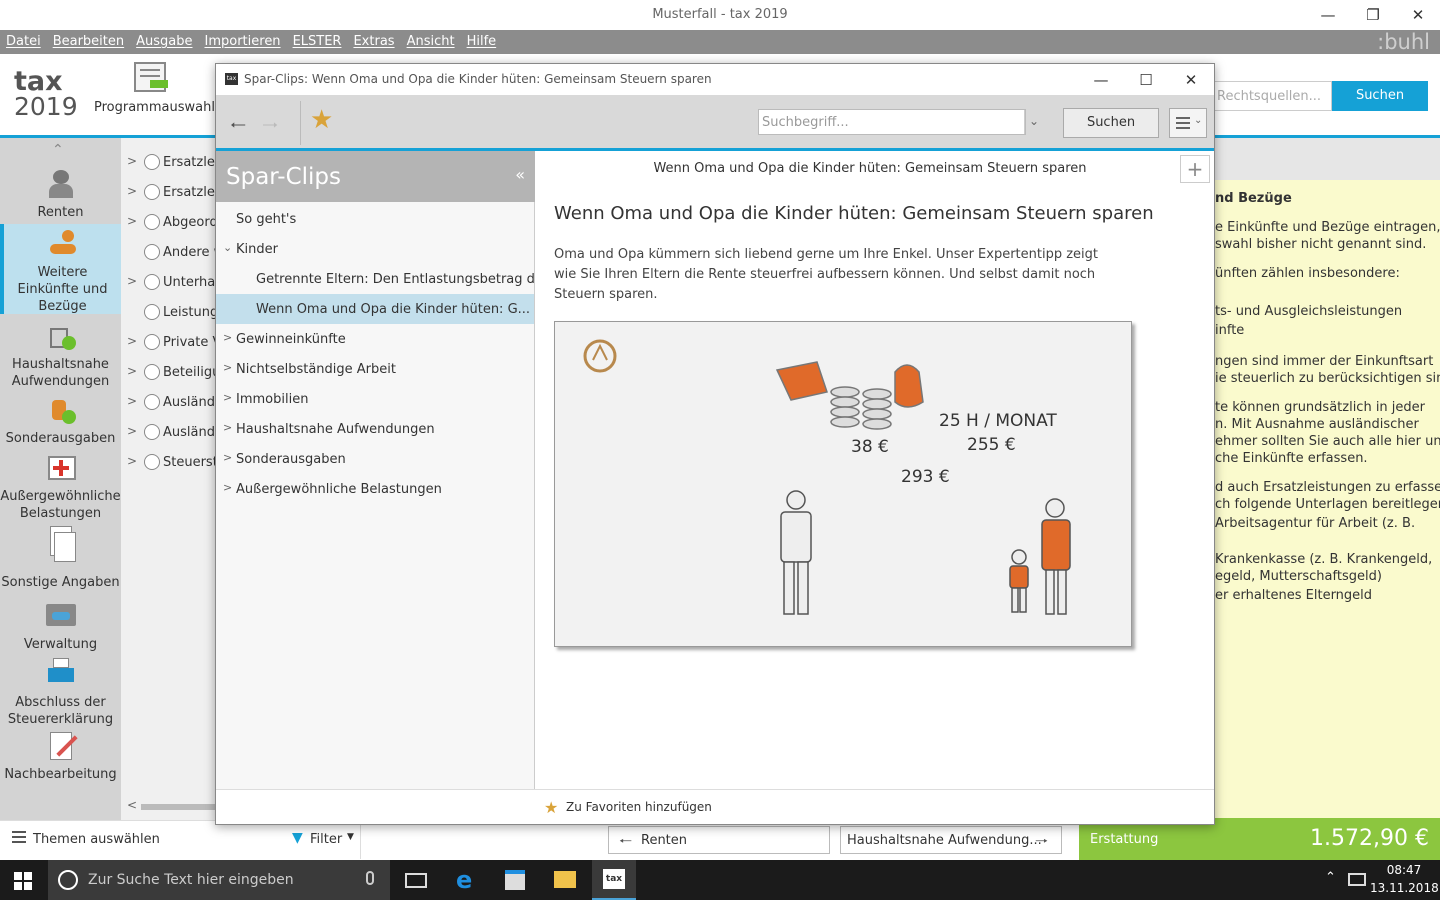 This screenshot has height=900, width=1440. Describe the element at coordinates (375, 399) in the screenshot. I see `clip-group-immobilien: > Immobilien` at that location.